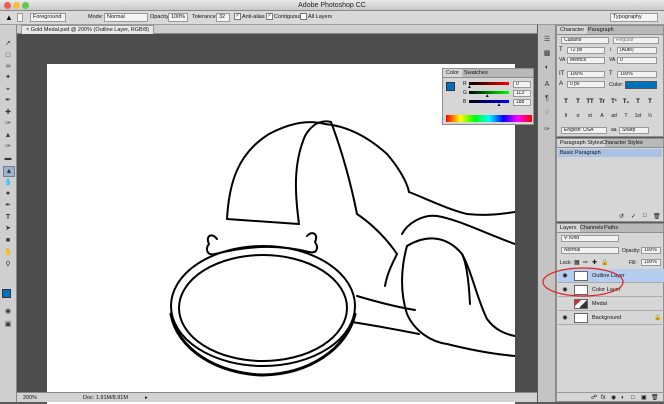 The width and height of the screenshot is (664, 404). What do you see at coordinates (641, 85) in the screenshot?
I see `text-color-swatch` at bounding box center [641, 85].